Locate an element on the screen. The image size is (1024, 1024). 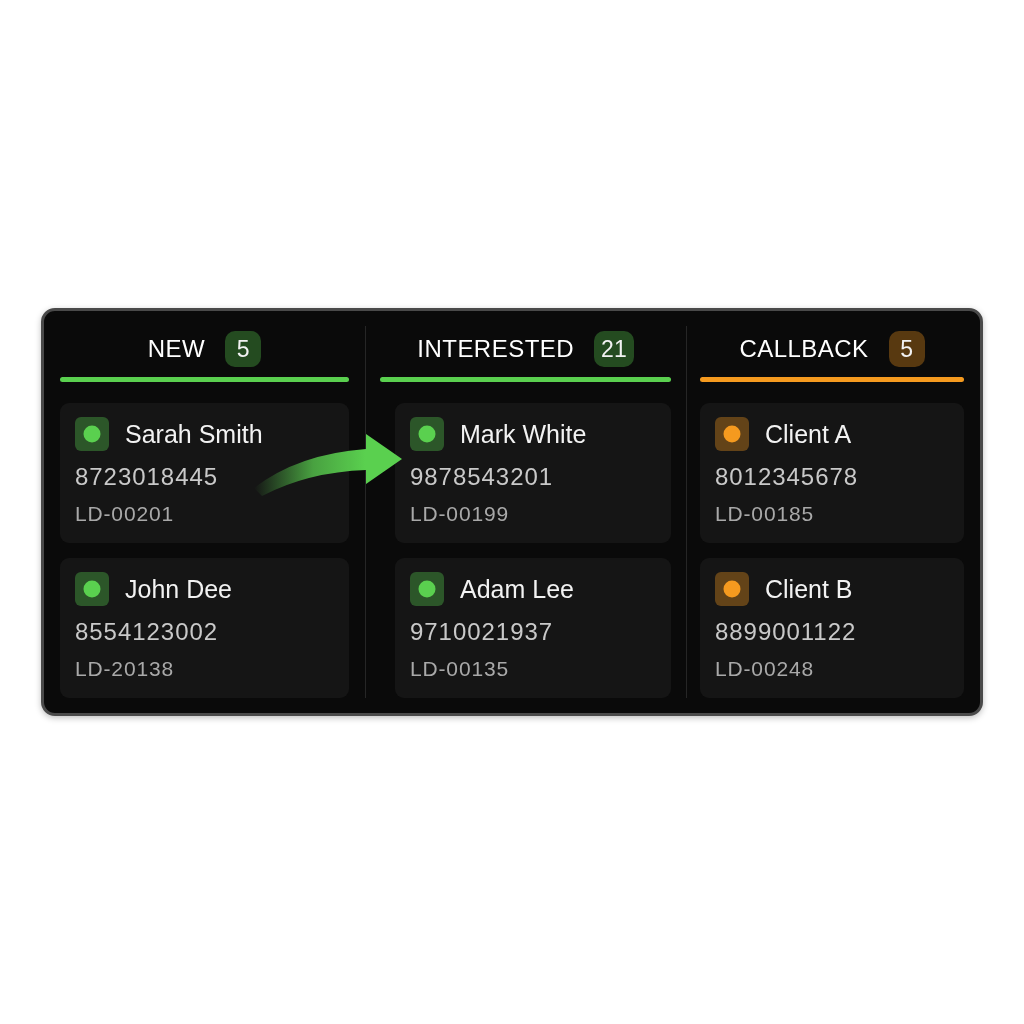
lead-card: Client A 8012345678 LD-00185 is located at coordinates (832, 473).